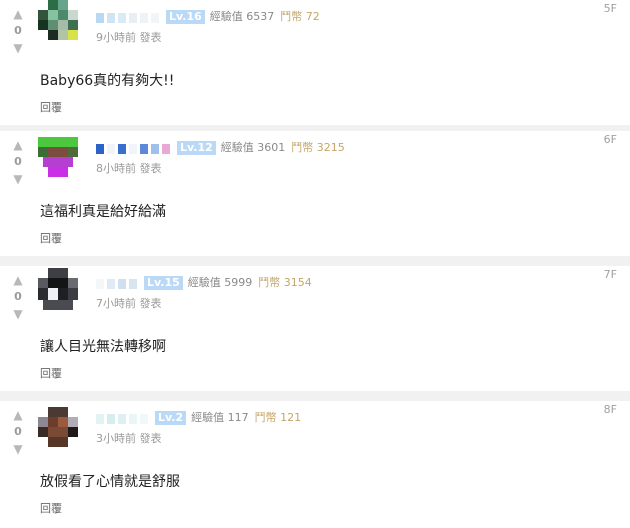 Image resolution: width=630 pixels, height=528 pixels. What do you see at coordinates (278, 417) in the screenshot?
I see `coin-count: 鬥幣 121` at bounding box center [278, 417].